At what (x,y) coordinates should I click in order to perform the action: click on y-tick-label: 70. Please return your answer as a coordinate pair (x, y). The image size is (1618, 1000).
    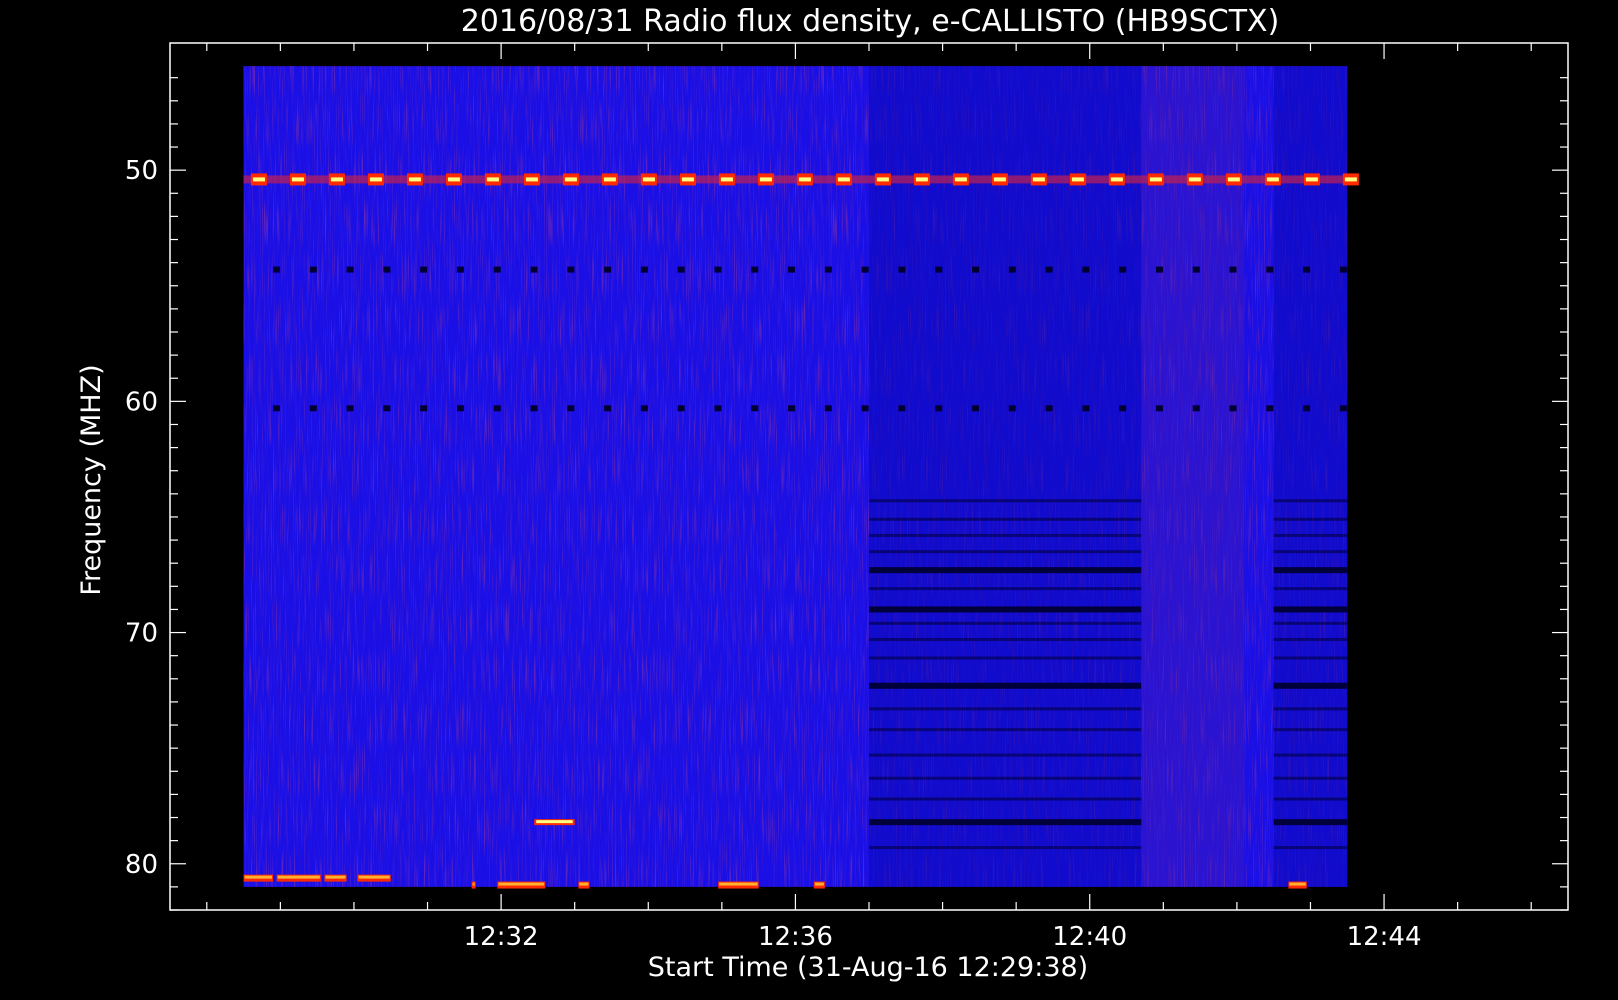
    Looking at the image, I should click on (141, 634).